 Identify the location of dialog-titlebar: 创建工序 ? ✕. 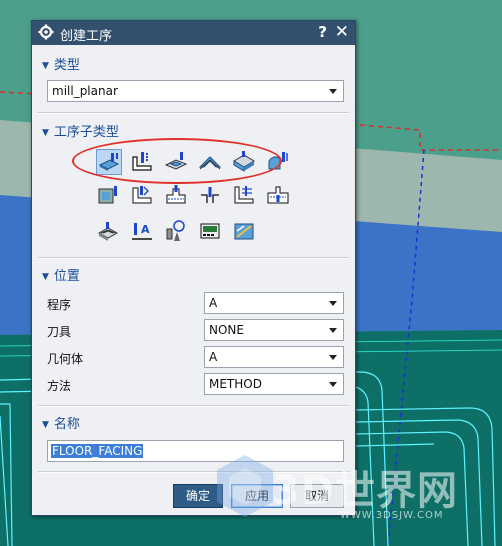
(193, 33).